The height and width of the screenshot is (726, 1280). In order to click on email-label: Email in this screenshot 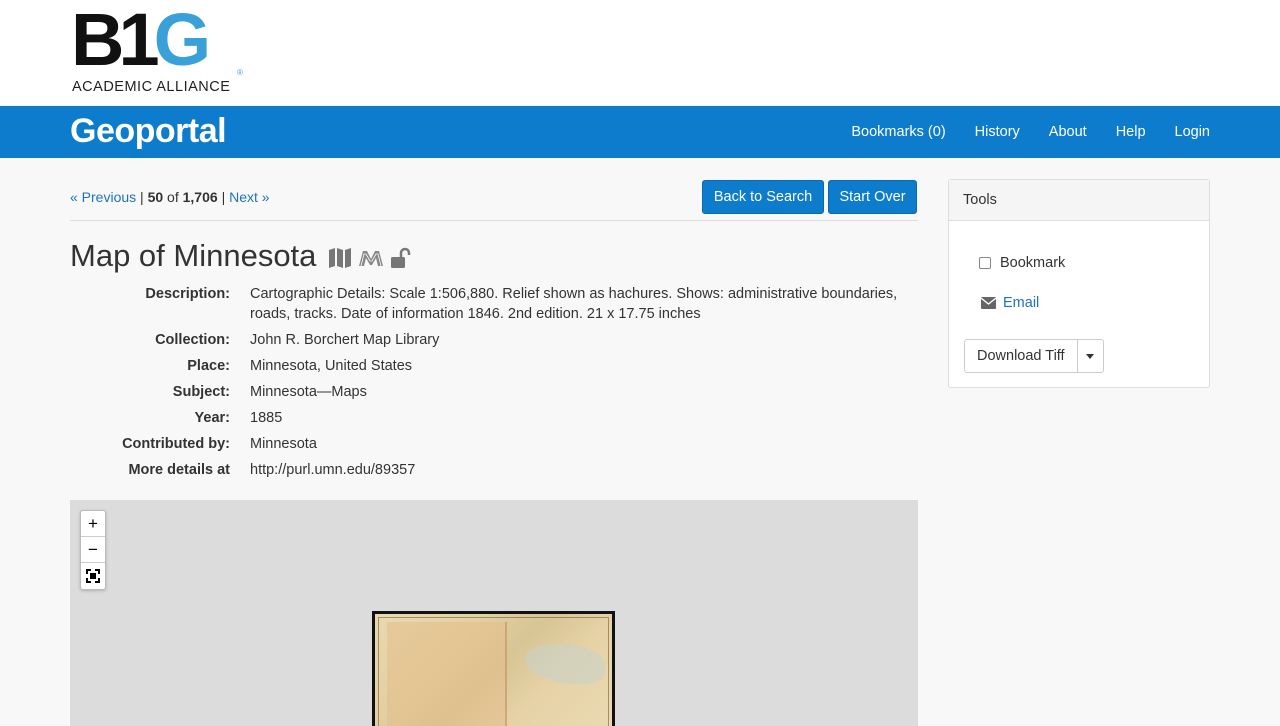, I will do `click(1021, 303)`.